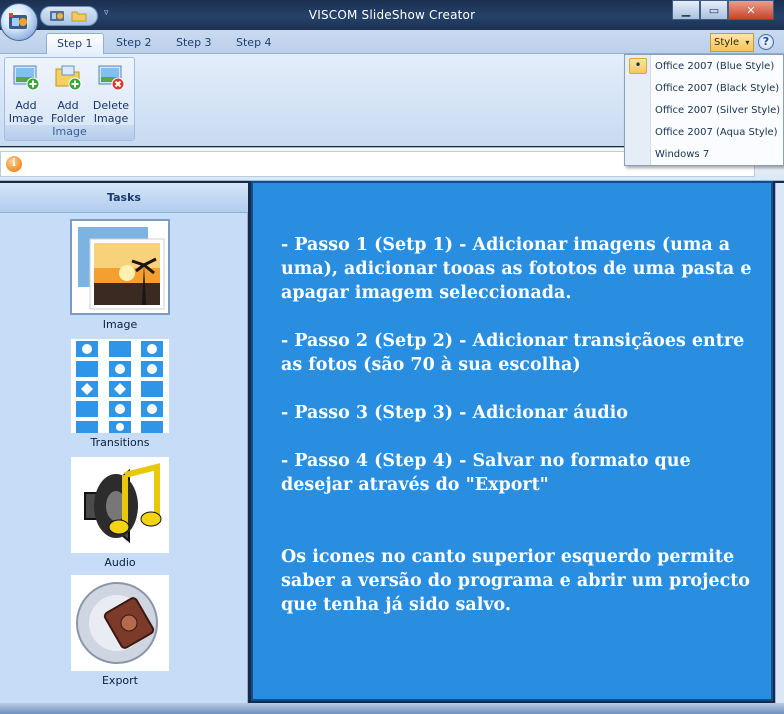 This screenshot has width=784, height=714. Describe the element at coordinates (120, 505) in the screenshot. I see `audio-task-icon` at that location.